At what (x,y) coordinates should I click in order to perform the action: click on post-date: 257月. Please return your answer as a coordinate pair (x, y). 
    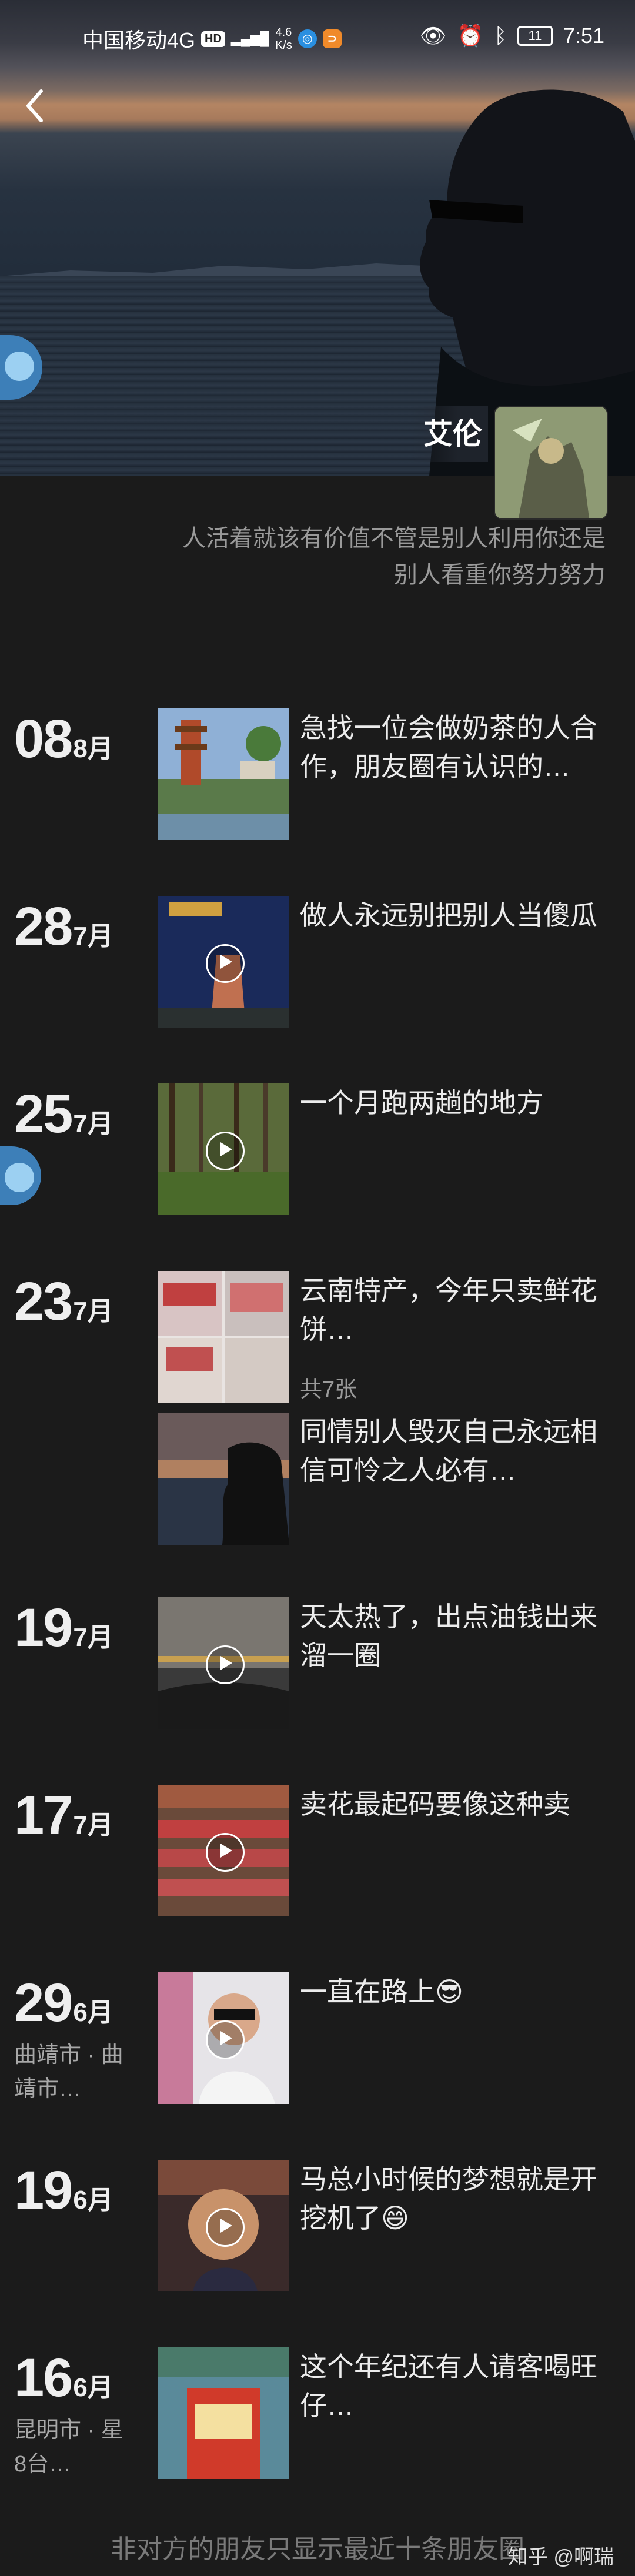
    Looking at the image, I should click on (63, 1114).